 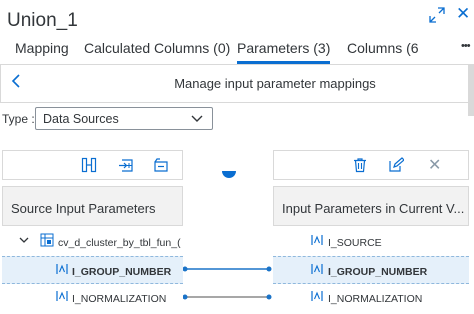 I want to click on subheader-bar: Manage input parameter mappings, so click(x=237, y=83).